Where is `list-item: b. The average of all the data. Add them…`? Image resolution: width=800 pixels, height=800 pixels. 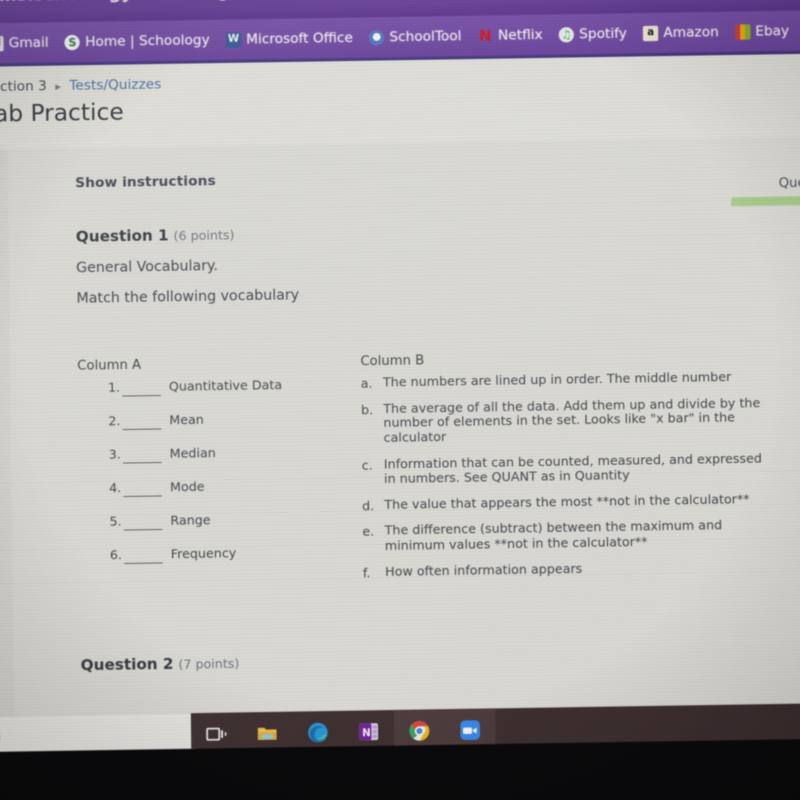
list-item: b. The average of all the data. Add them… is located at coordinates (563, 420).